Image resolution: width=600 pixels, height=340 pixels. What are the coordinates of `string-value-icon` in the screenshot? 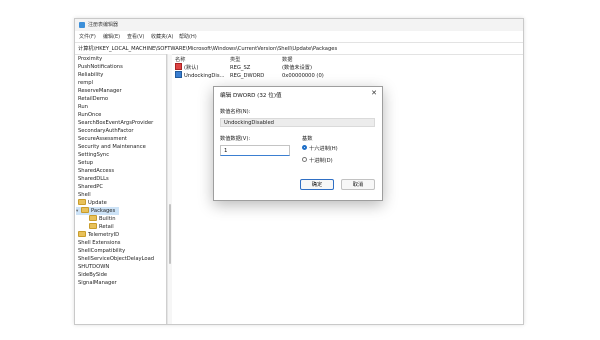 It's located at (178, 66).